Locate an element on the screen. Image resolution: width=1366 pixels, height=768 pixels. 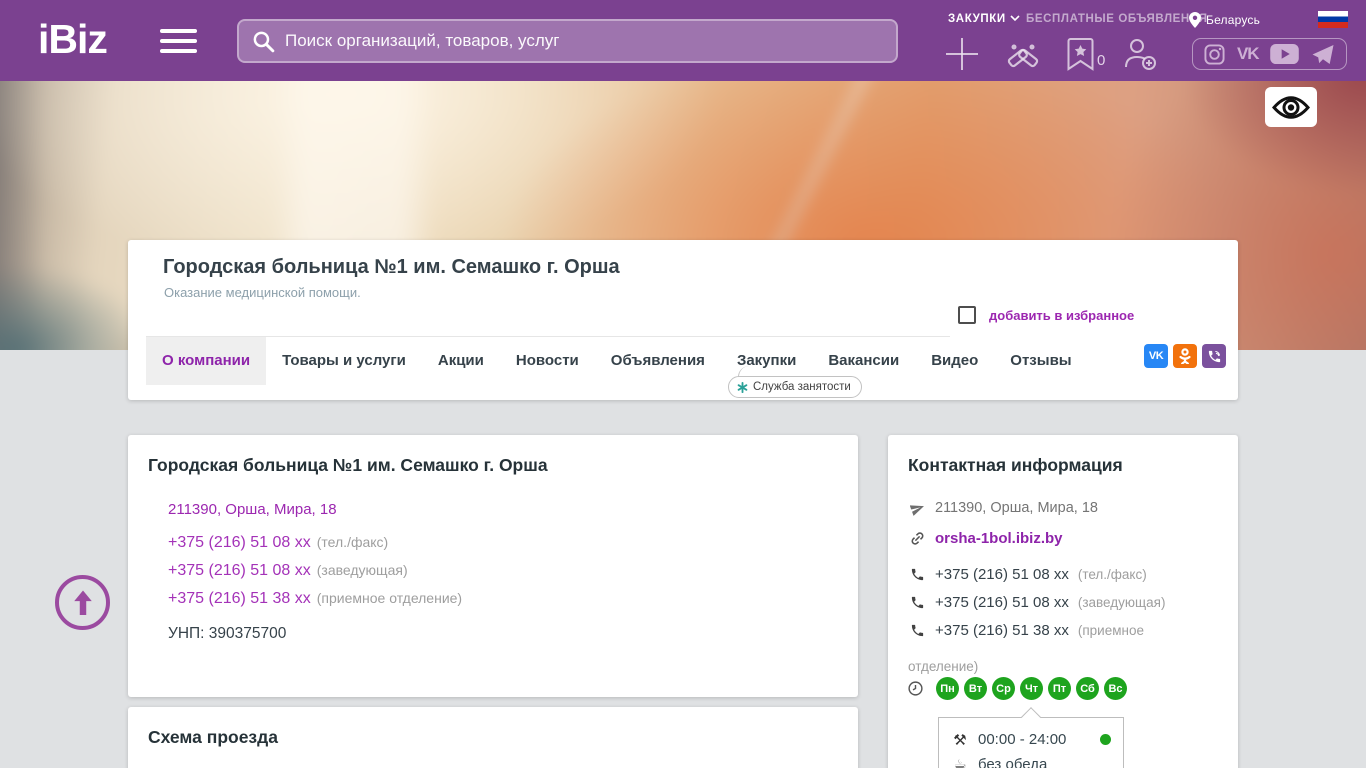
day-badge-wed: Ср is located at coordinates (1003, 688).